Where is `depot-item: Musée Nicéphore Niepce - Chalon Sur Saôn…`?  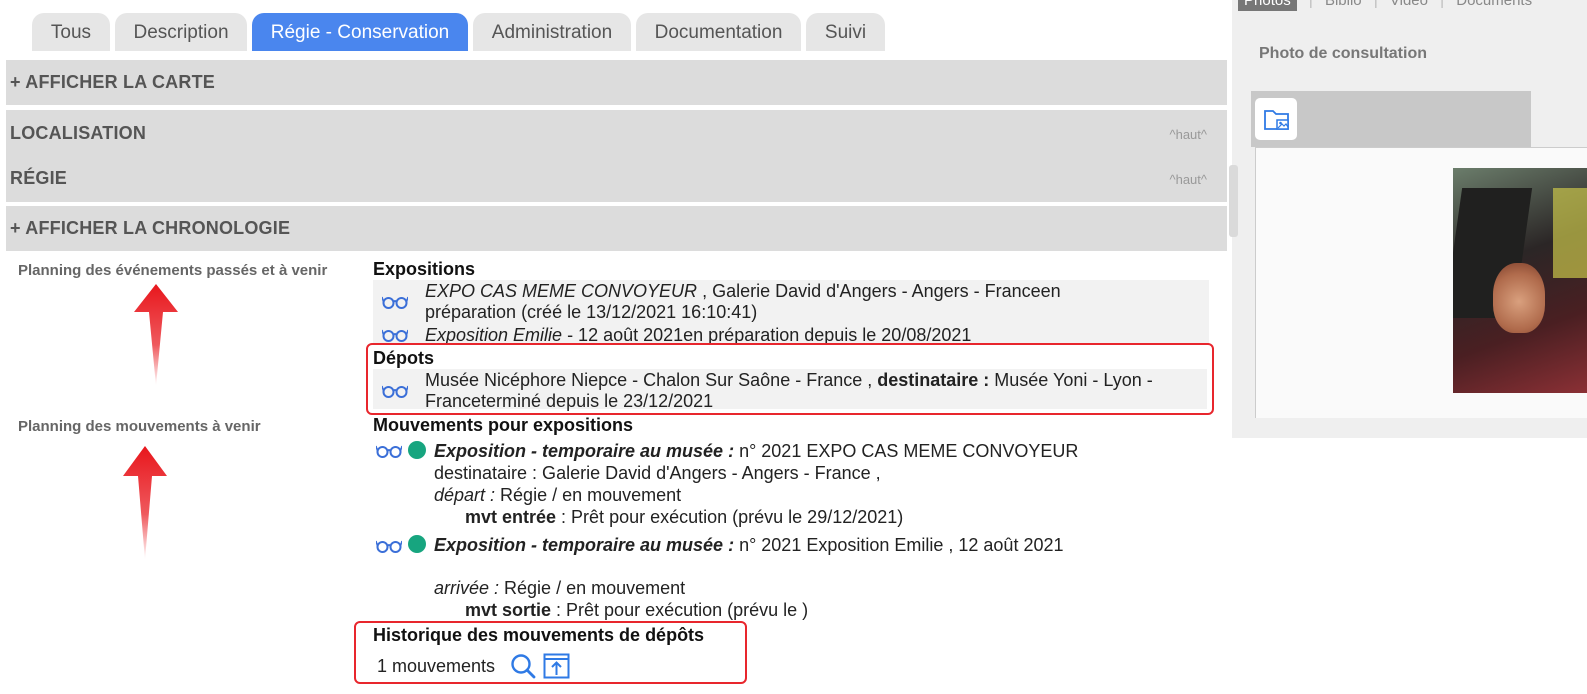
depot-item: Musée Nicéphore Niepce - Chalon Sur Saôn… is located at coordinates (789, 380).